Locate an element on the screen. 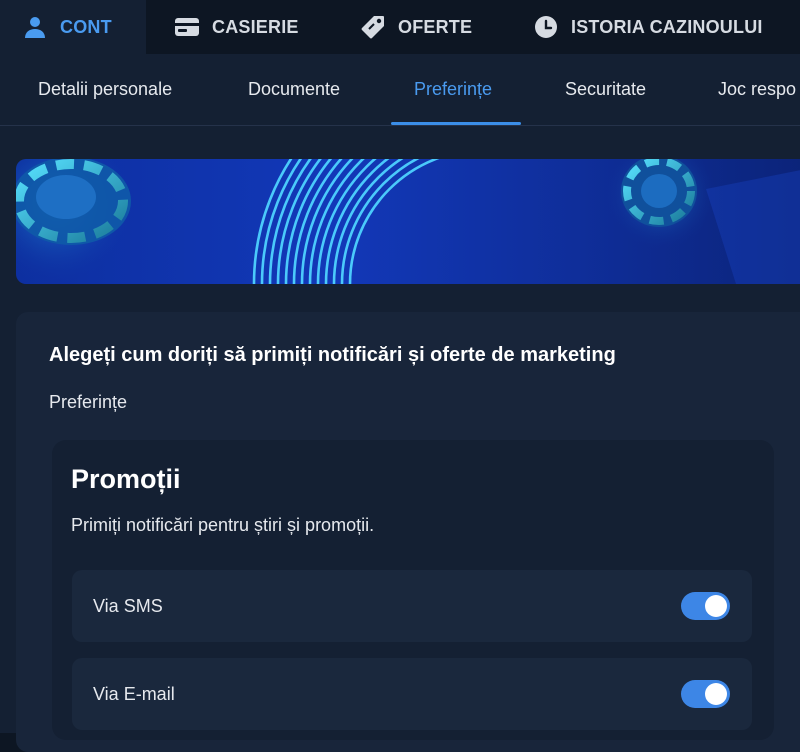 This screenshot has height=752, width=800. option-via-email: Via E-mail is located at coordinates (412, 694).